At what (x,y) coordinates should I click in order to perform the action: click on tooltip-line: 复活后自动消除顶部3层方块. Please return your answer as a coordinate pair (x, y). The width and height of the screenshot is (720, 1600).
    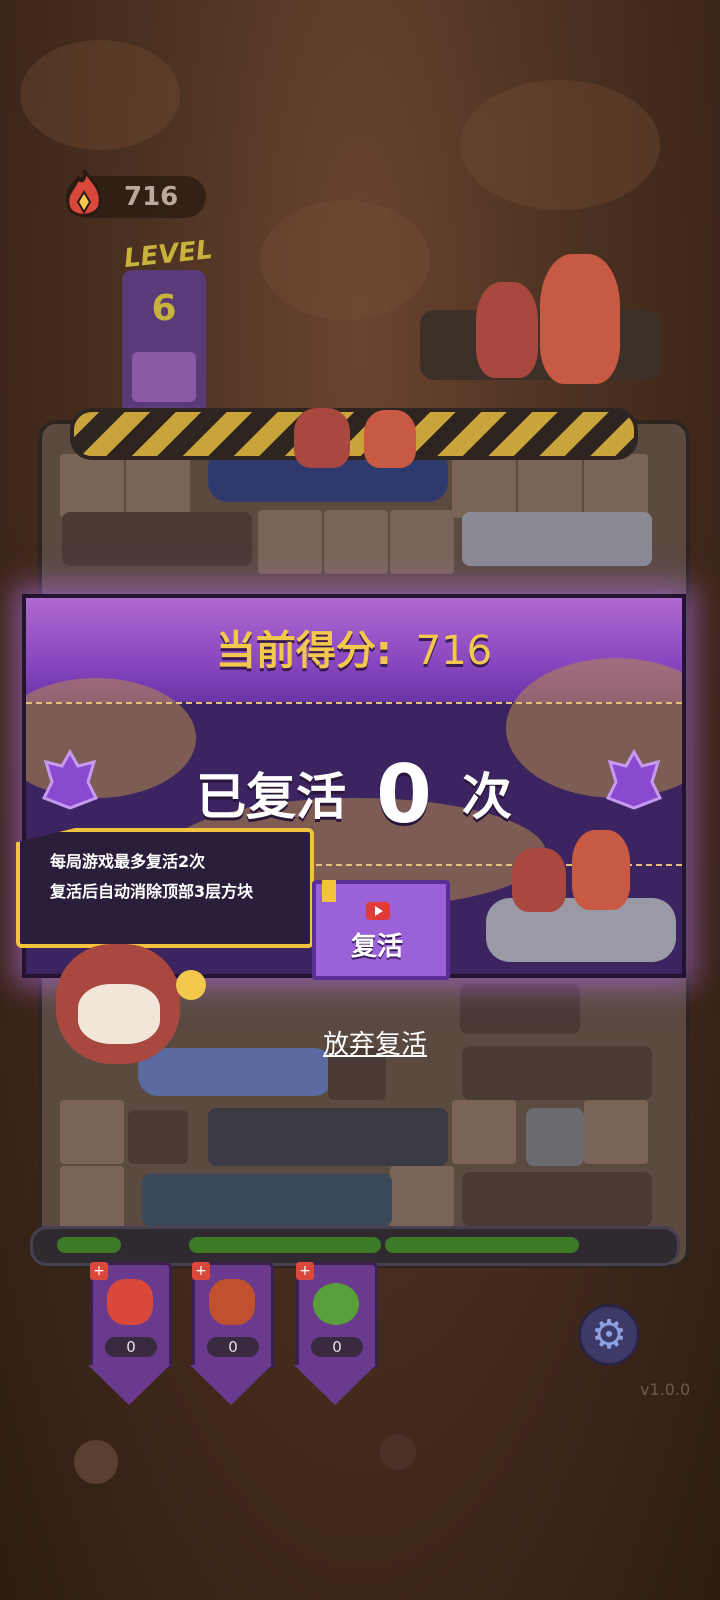
    Looking at the image, I should click on (152, 891).